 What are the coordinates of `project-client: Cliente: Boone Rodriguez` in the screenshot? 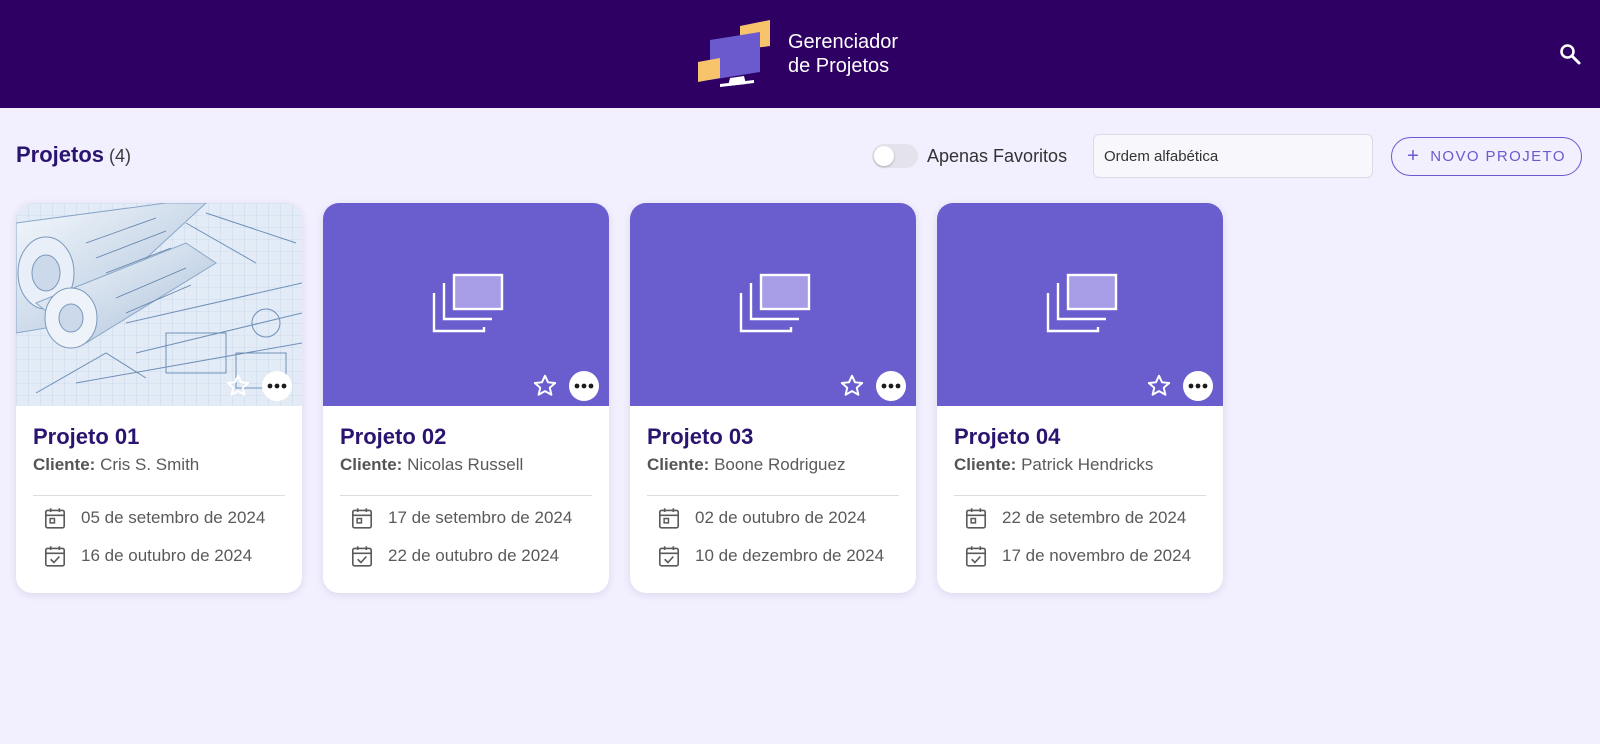 It's located at (773, 465).